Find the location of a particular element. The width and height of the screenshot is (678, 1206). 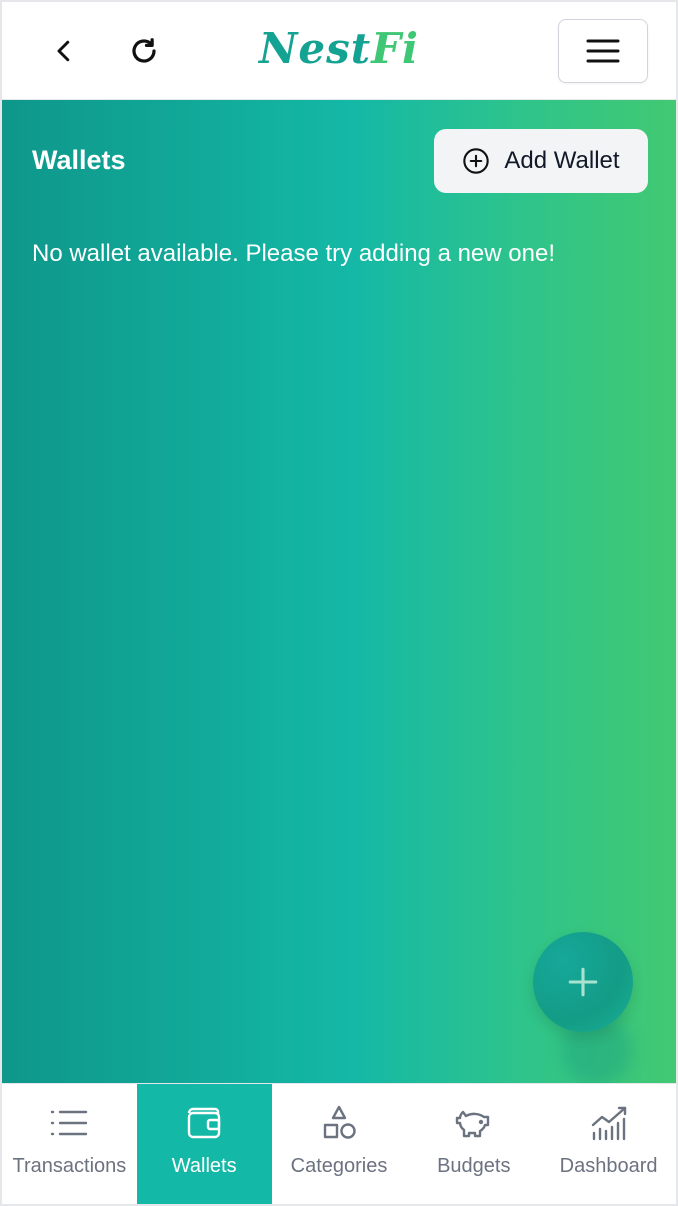

shapes-icon is located at coordinates (339, 1122).